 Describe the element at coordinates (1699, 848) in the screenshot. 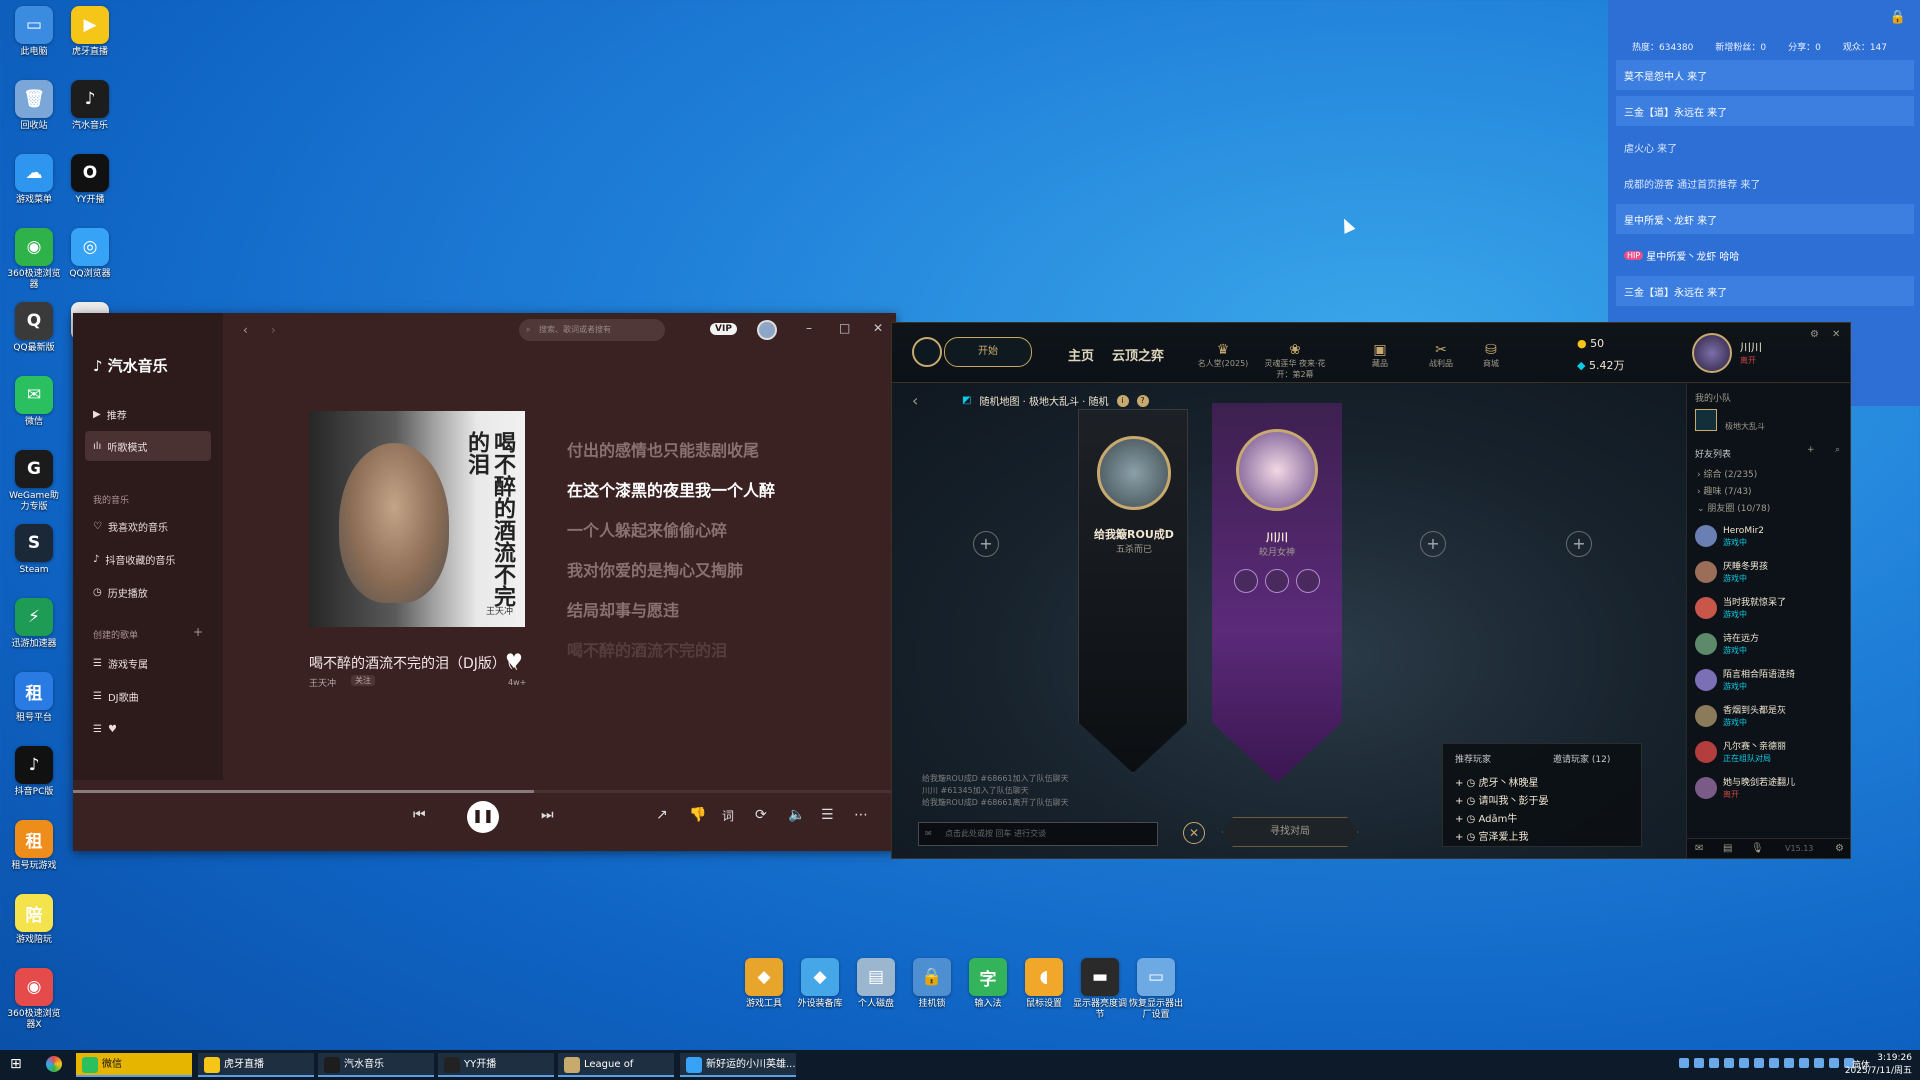

I see `chat-icon: ✉` at that location.